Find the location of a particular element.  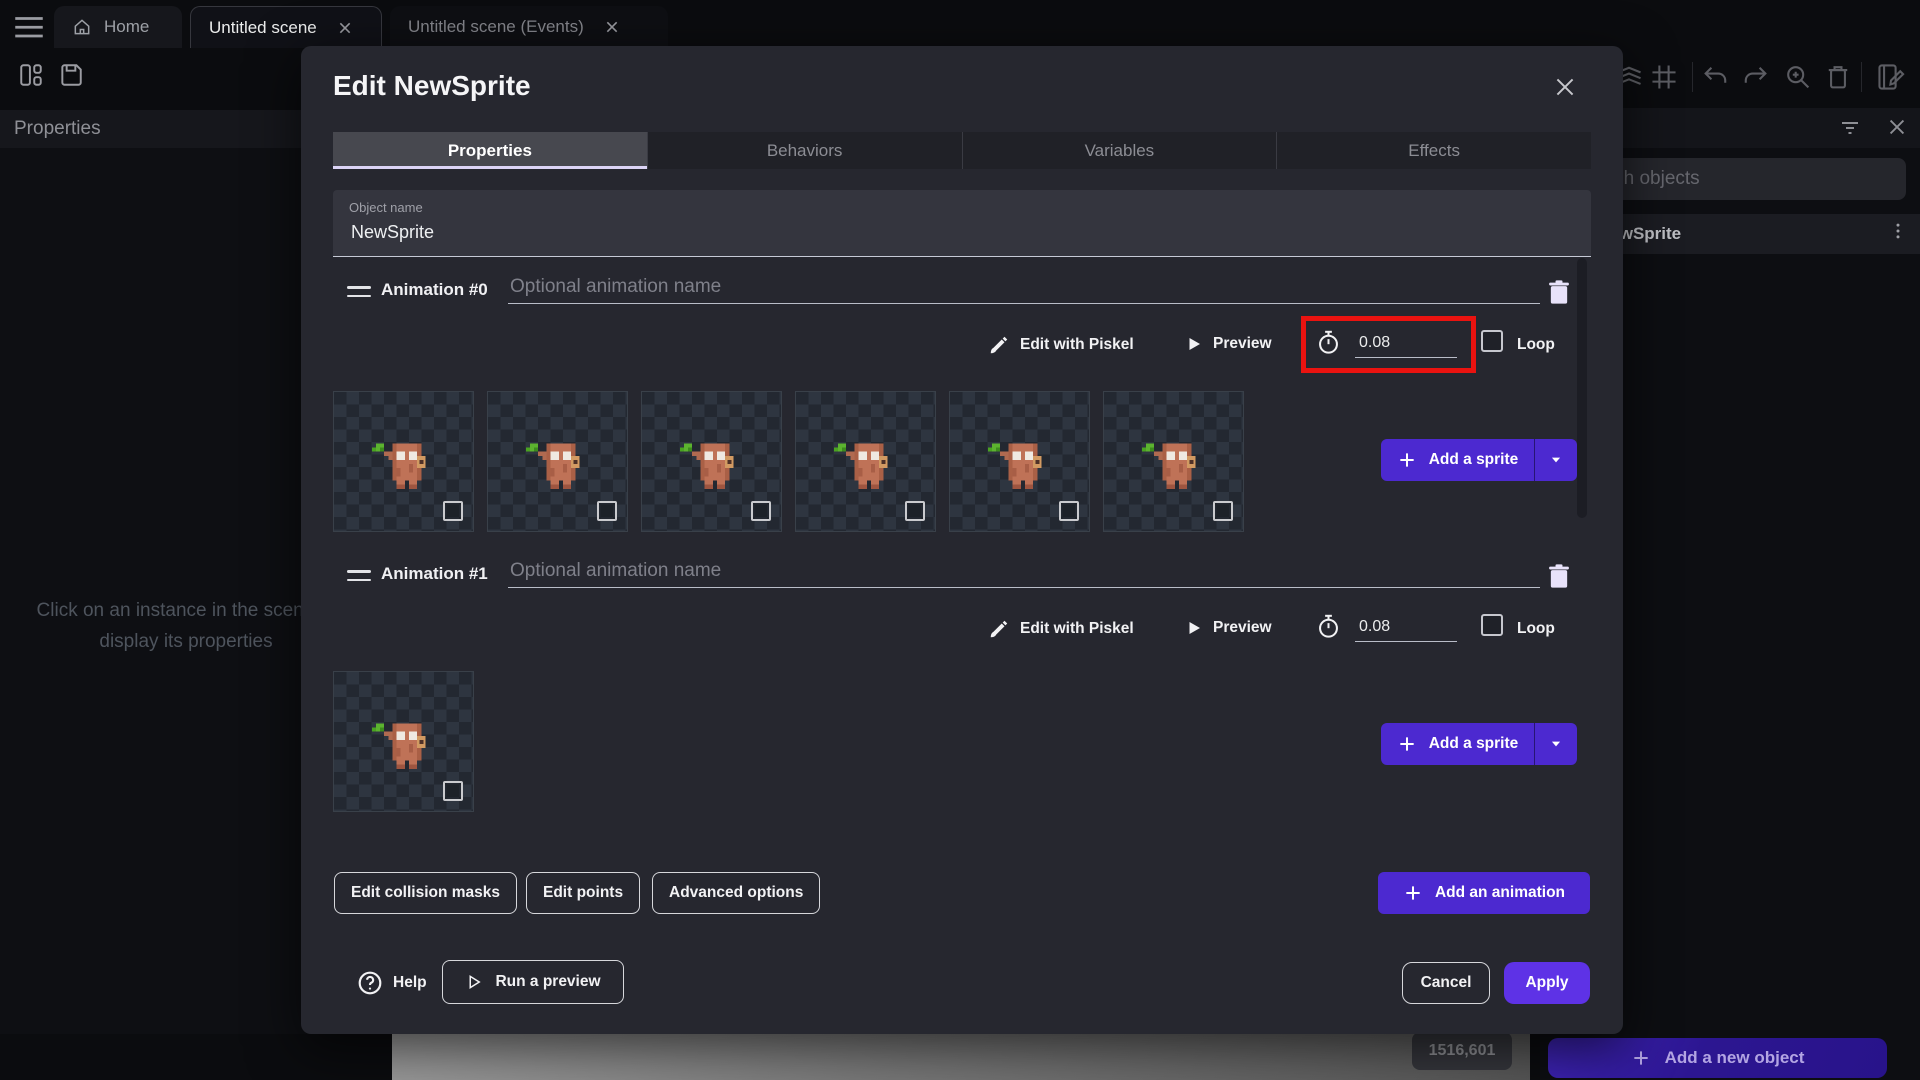

tab-label: Untitled scene (Events) is located at coordinates (496, 26).